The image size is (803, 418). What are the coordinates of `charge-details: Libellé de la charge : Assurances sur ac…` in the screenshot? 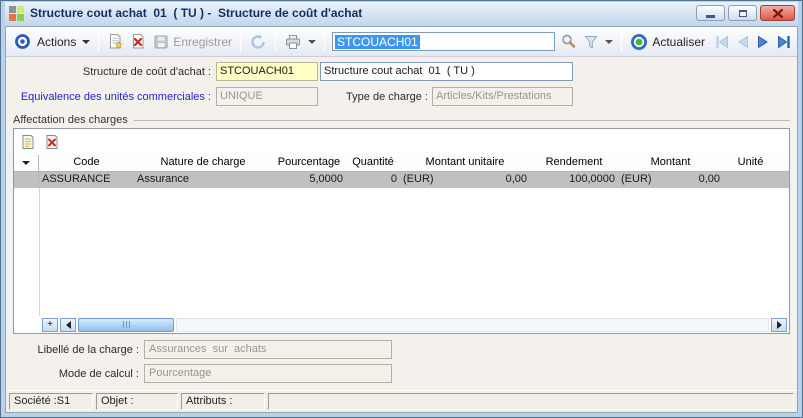 It's located at (401, 362).